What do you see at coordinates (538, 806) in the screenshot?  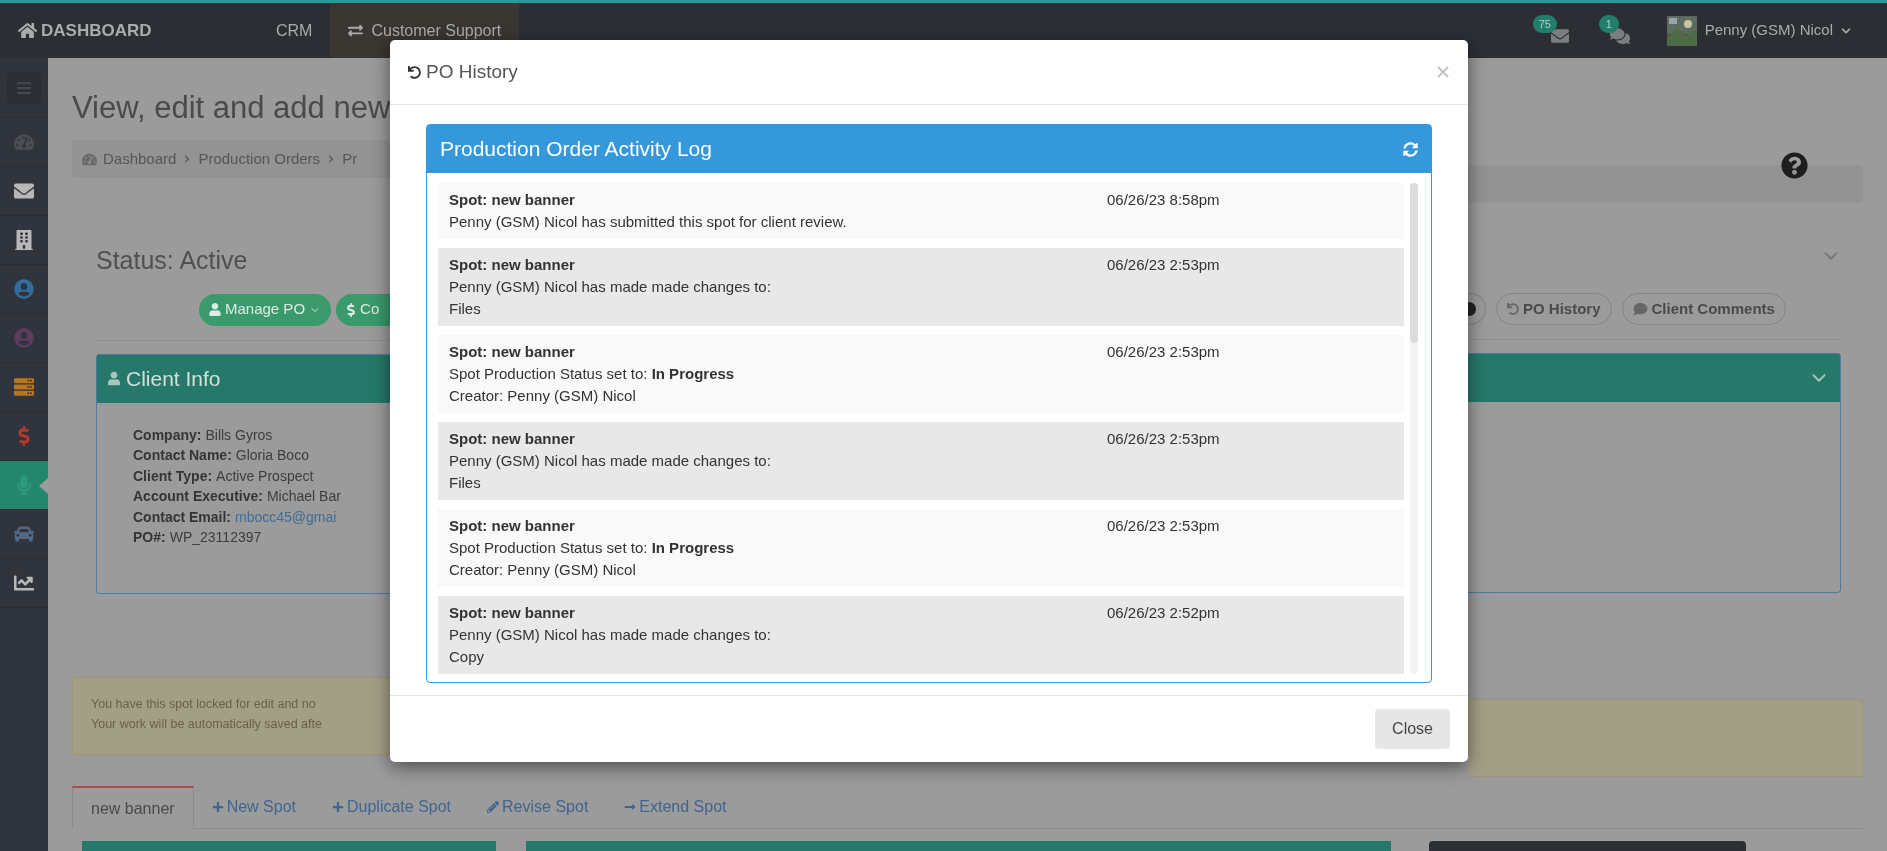 I see `spot-tab: Revise Spot` at bounding box center [538, 806].